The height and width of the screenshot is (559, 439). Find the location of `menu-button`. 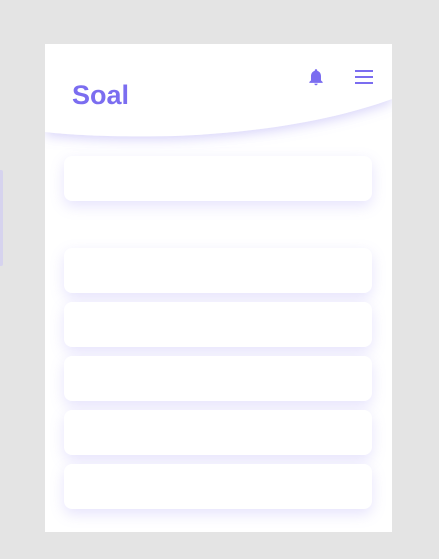

menu-button is located at coordinates (364, 77).